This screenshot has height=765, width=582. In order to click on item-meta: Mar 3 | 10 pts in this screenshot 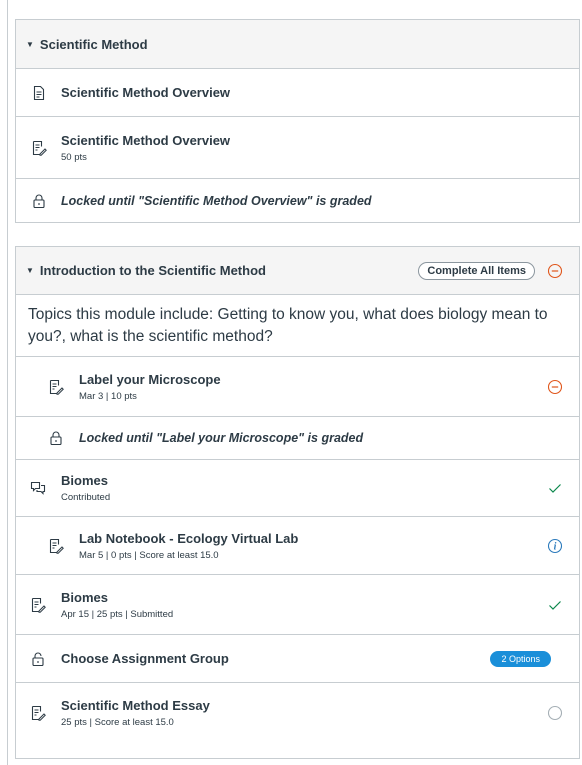, I will do `click(108, 396)`.